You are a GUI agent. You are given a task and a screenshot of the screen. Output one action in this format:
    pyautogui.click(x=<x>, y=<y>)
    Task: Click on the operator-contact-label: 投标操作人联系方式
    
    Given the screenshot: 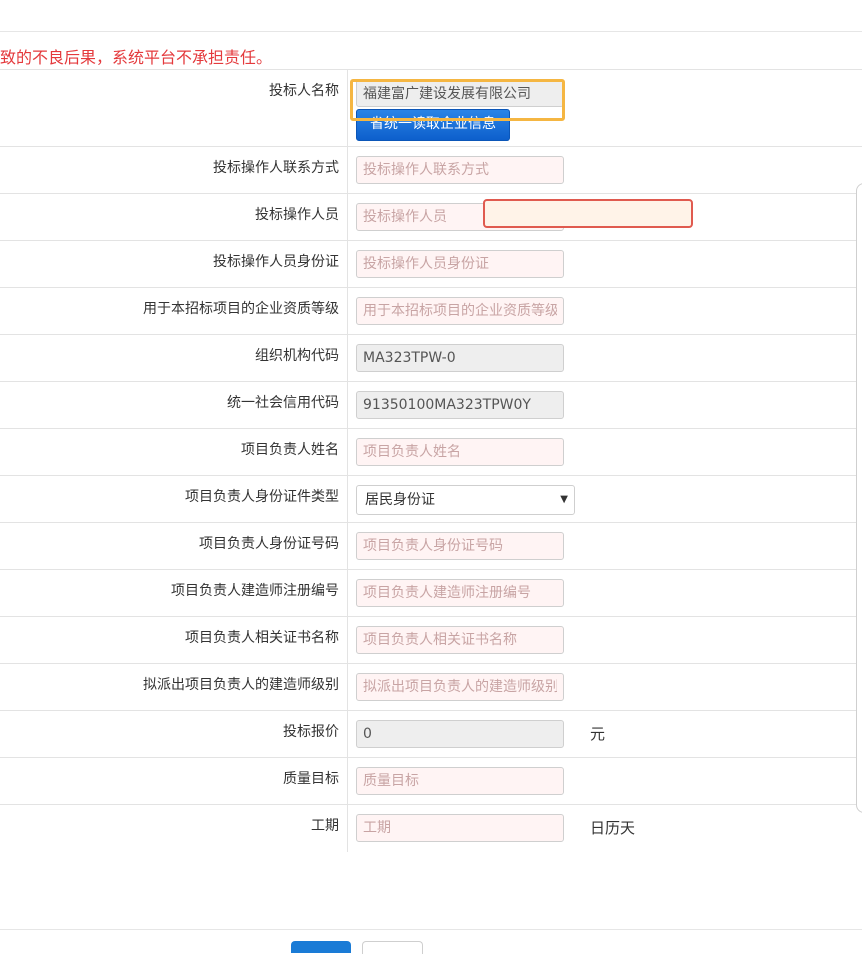 What is the action you would take?
    pyautogui.click(x=276, y=168)
    